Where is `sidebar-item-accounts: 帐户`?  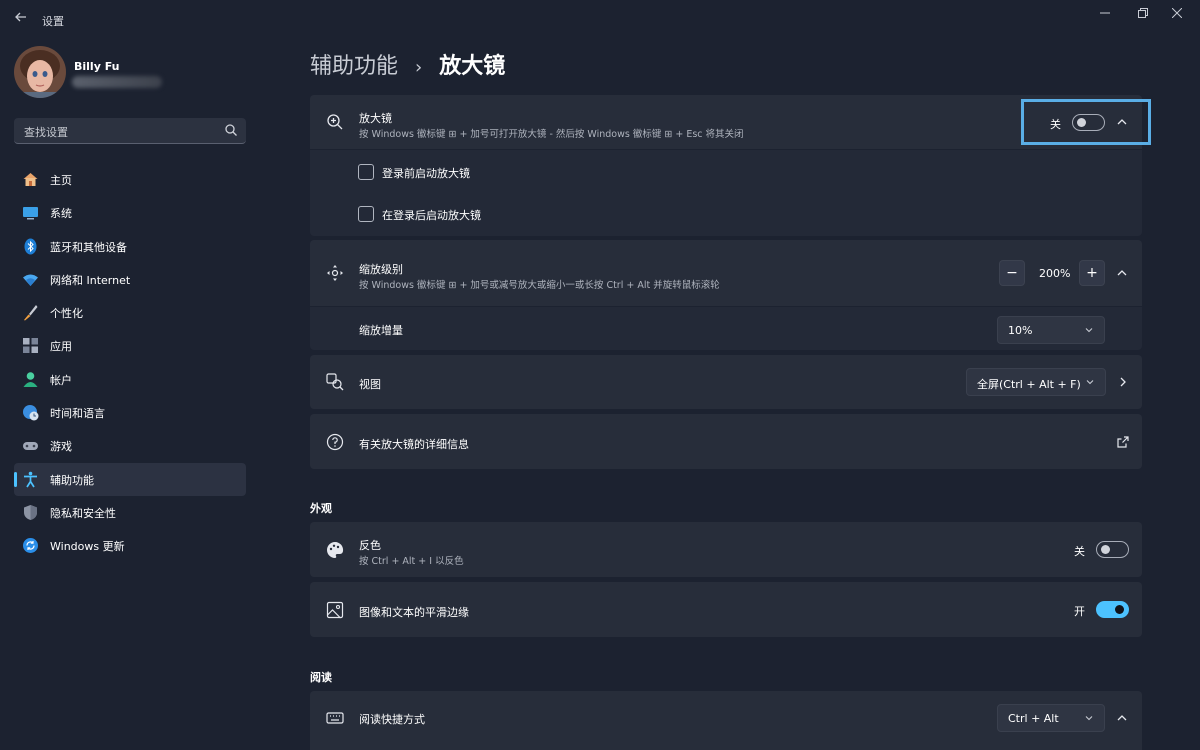
sidebar-item-accounts: 帐户 is located at coordinates (130, 379).